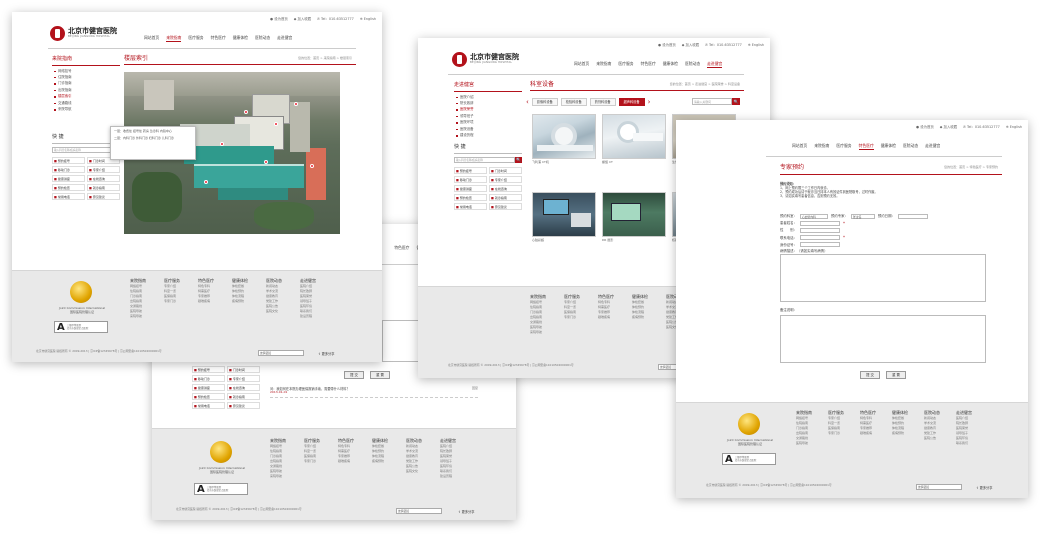  Describe the element at coordinates (649, 102) in the screenshot. I see `next-arrow-icon: ›` at that location.